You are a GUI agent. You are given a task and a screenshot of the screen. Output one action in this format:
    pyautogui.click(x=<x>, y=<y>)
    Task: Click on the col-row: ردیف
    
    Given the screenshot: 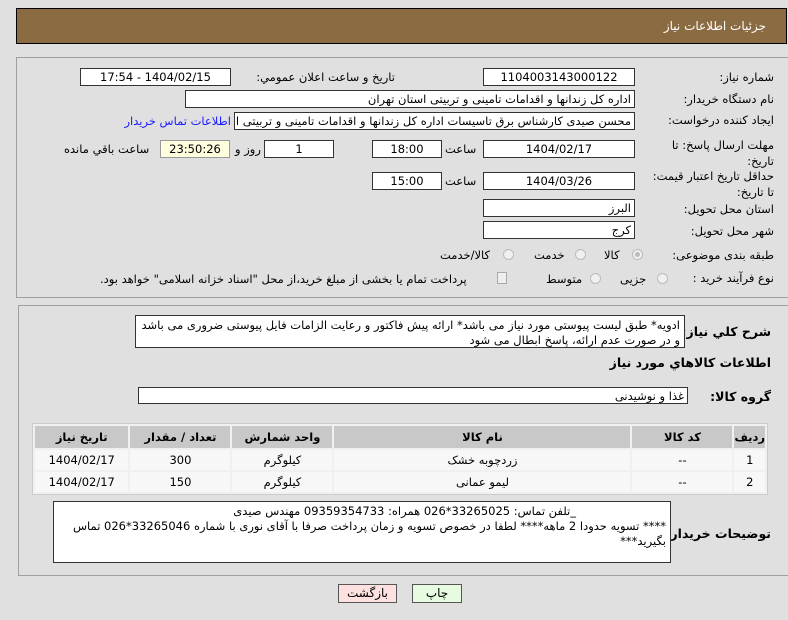 What is the action you would take?
    pyautogui.click(x=749, y=437)
    